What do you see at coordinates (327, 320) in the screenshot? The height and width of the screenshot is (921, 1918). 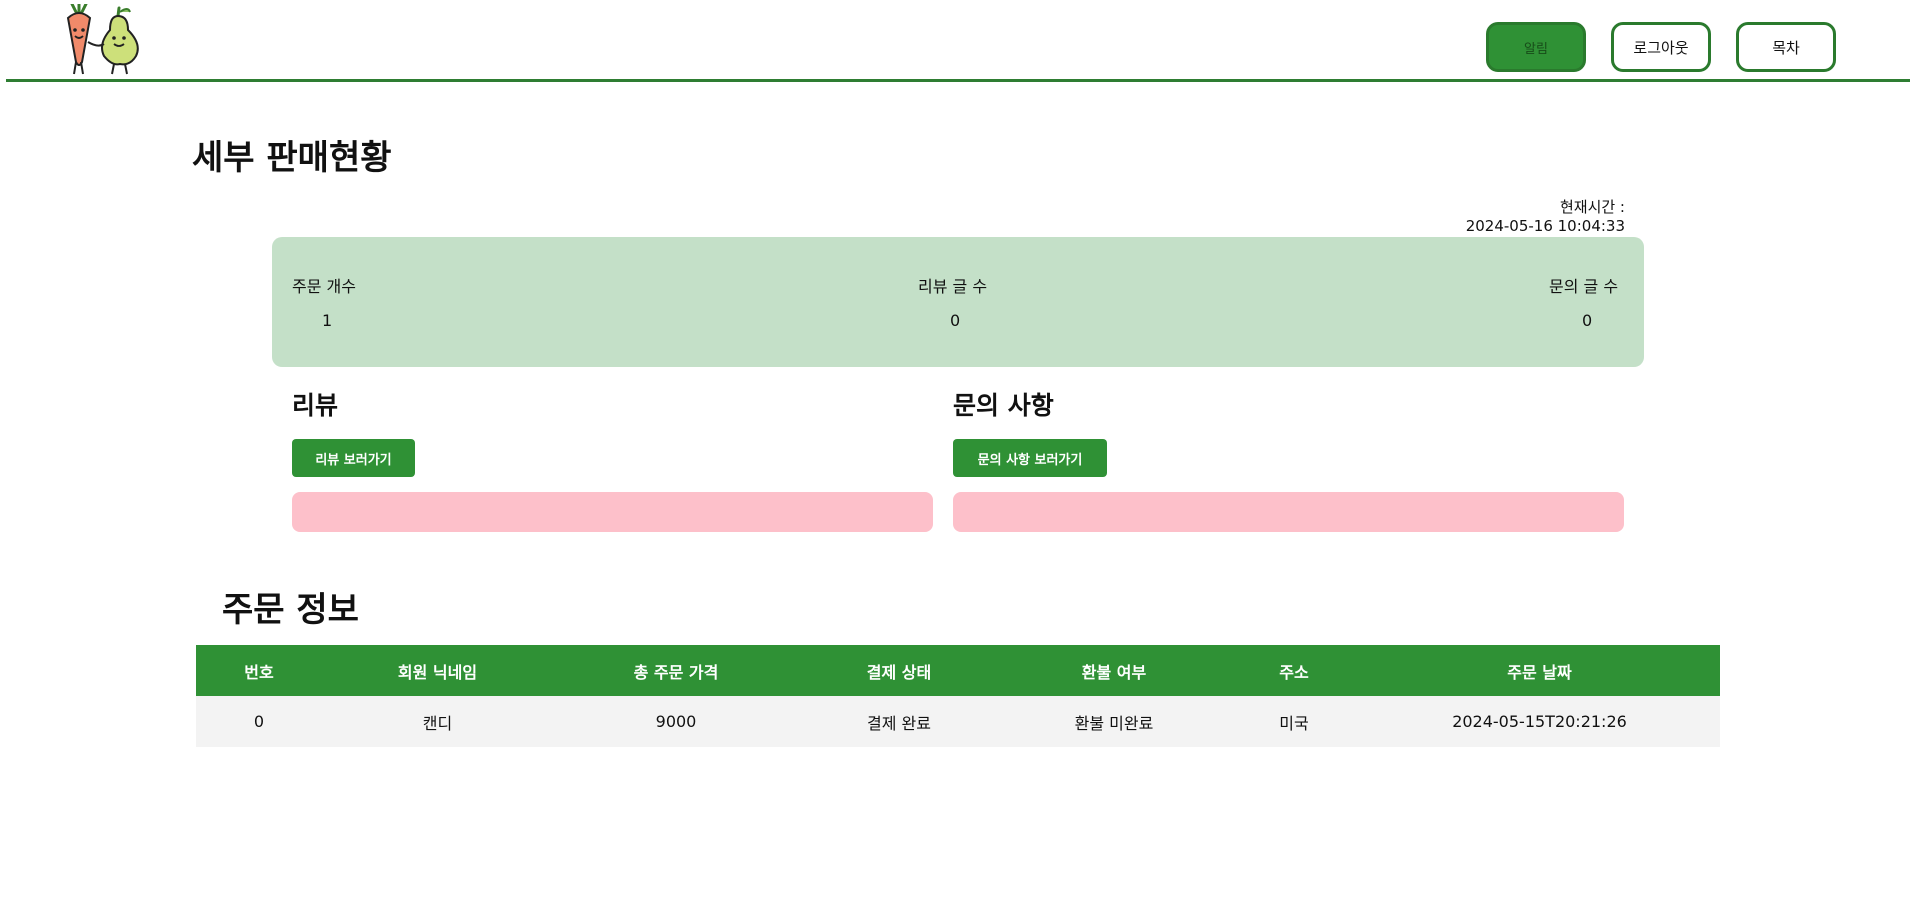 I see `order-count-value: 1` at bounding box center [327, 320].